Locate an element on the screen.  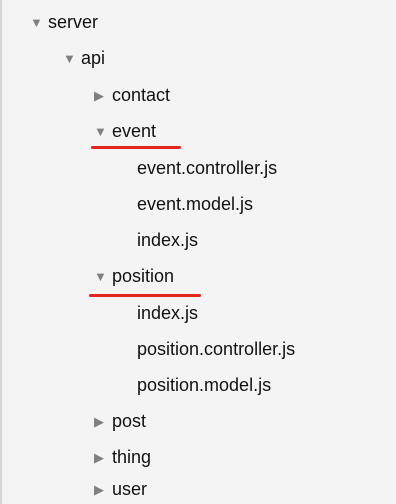
folder-thing: ▶ thing is located at coordinates (122, 457).